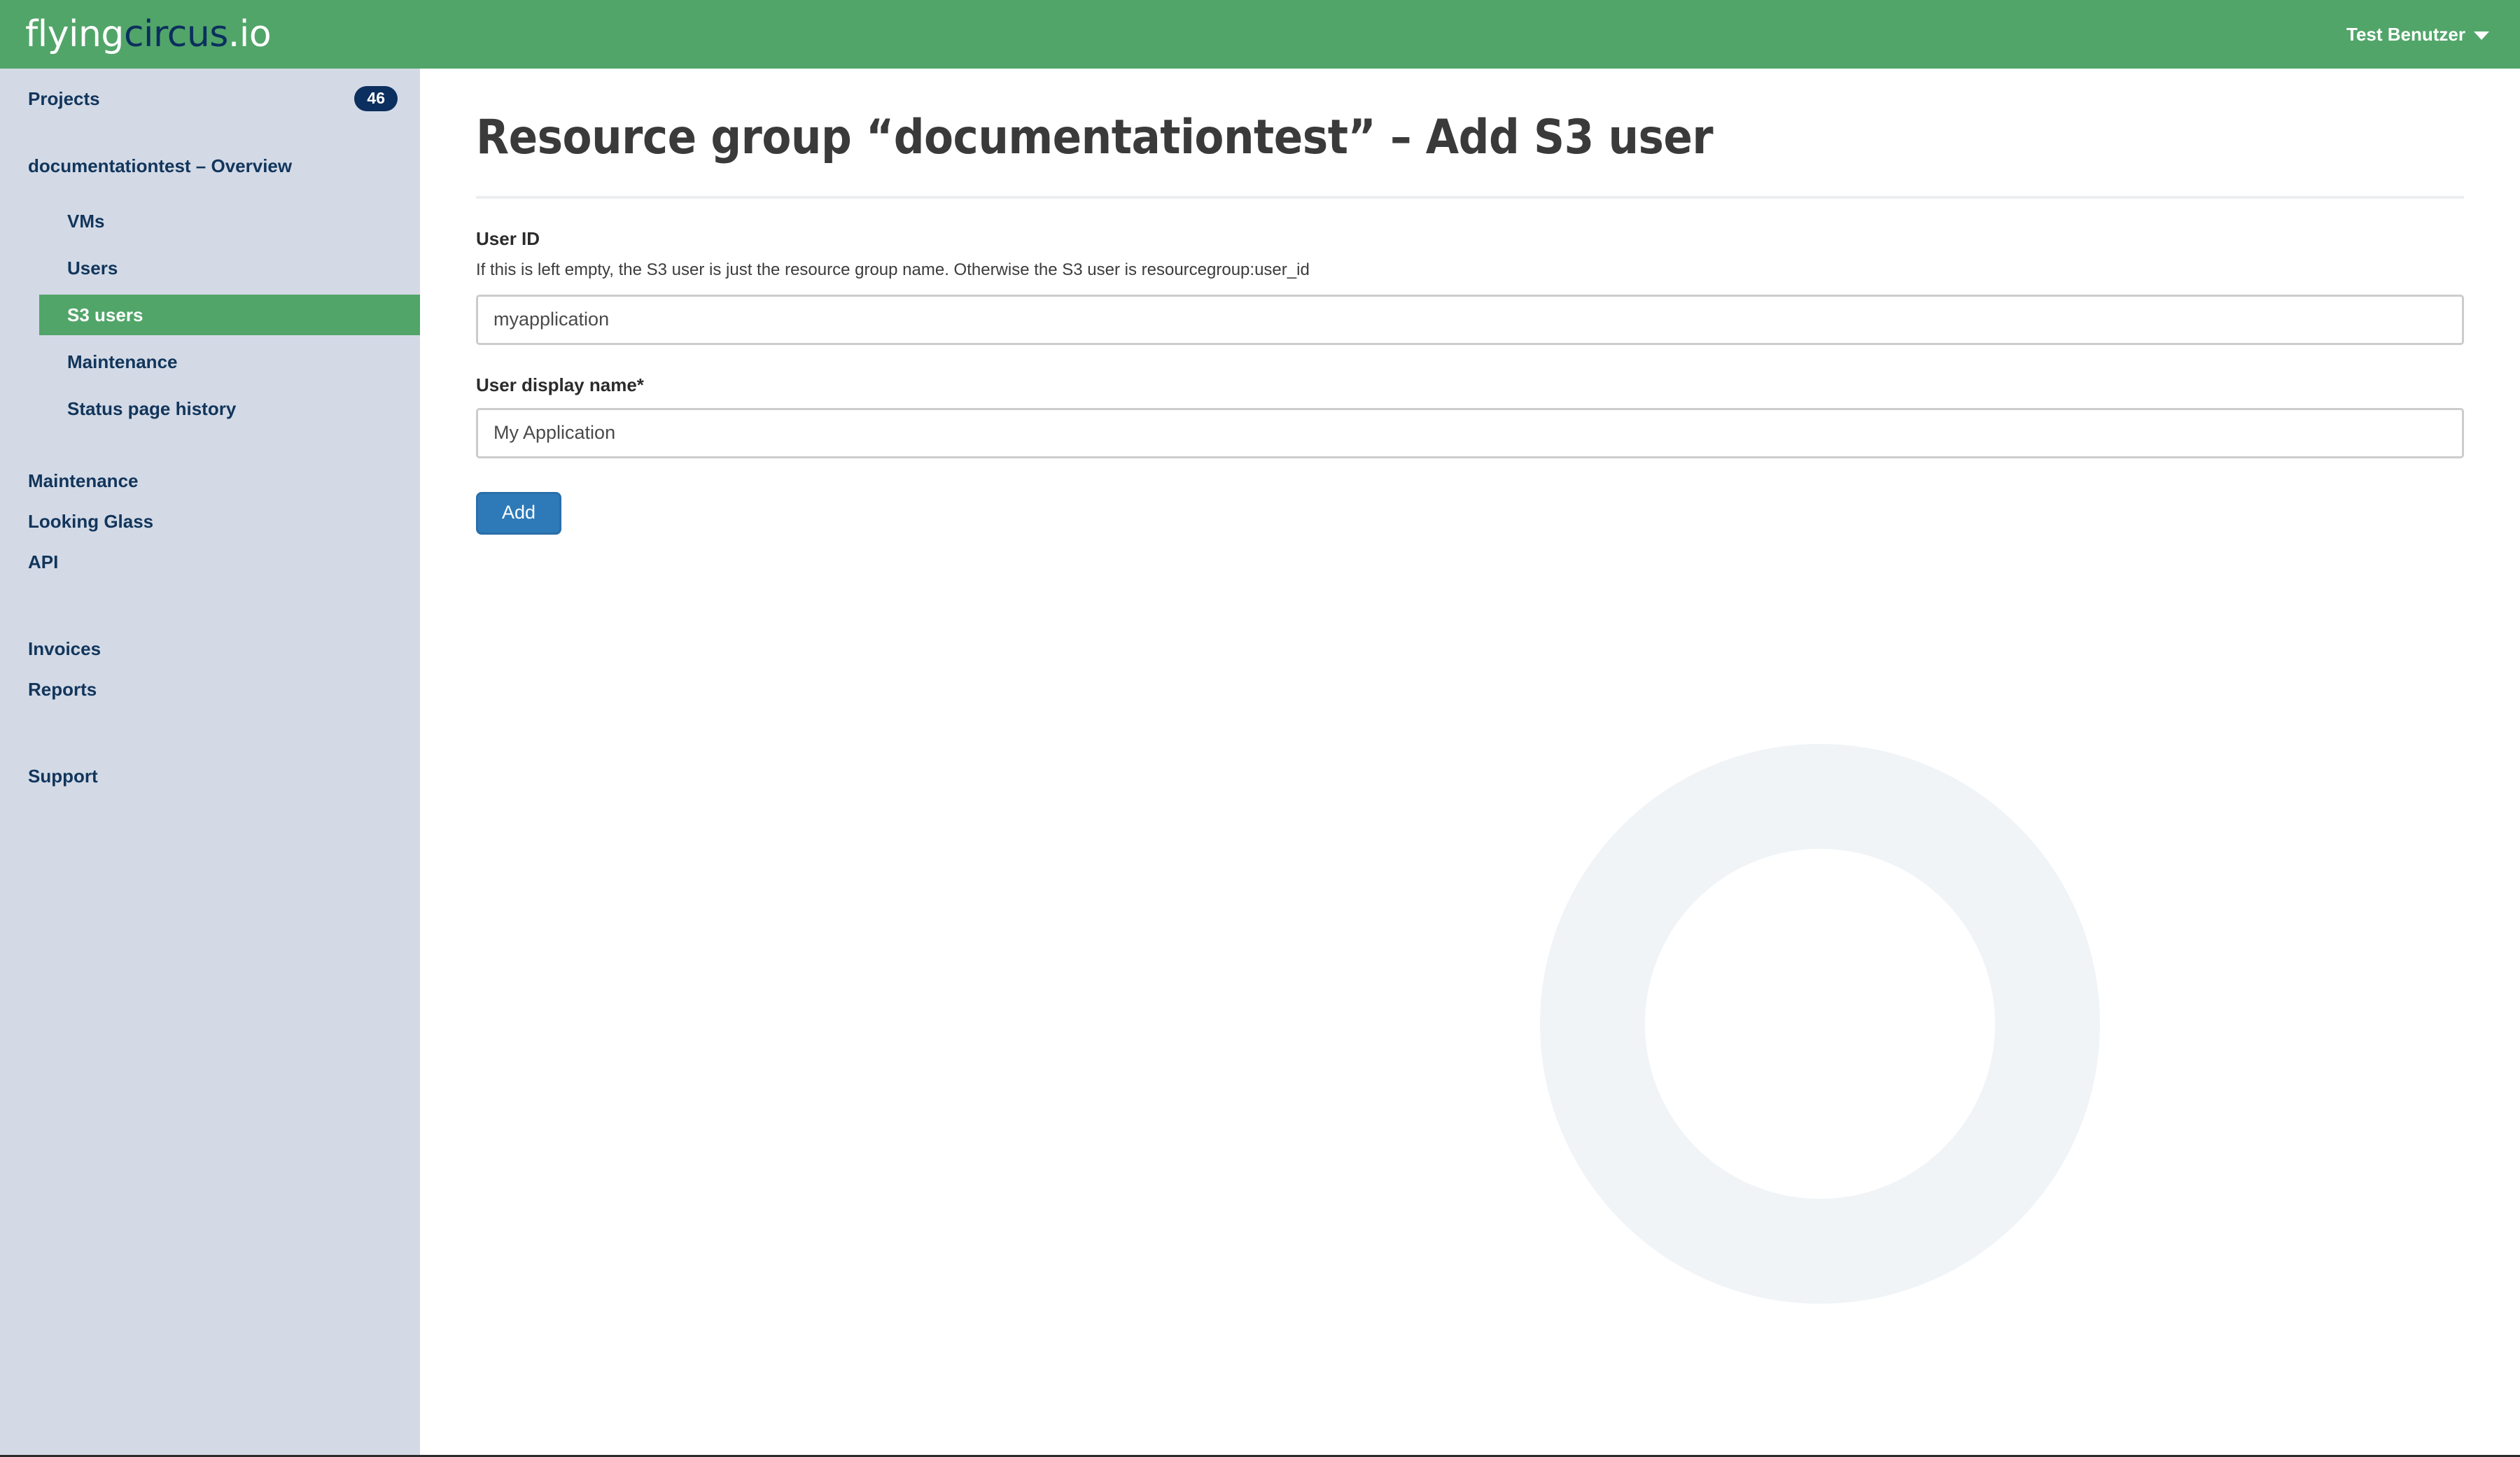  What do you see at coordinates (210, 521) in the screenshot?
I see `sidebar-item-looking-glass: Looking Glass` at bounding box center [210, 521].